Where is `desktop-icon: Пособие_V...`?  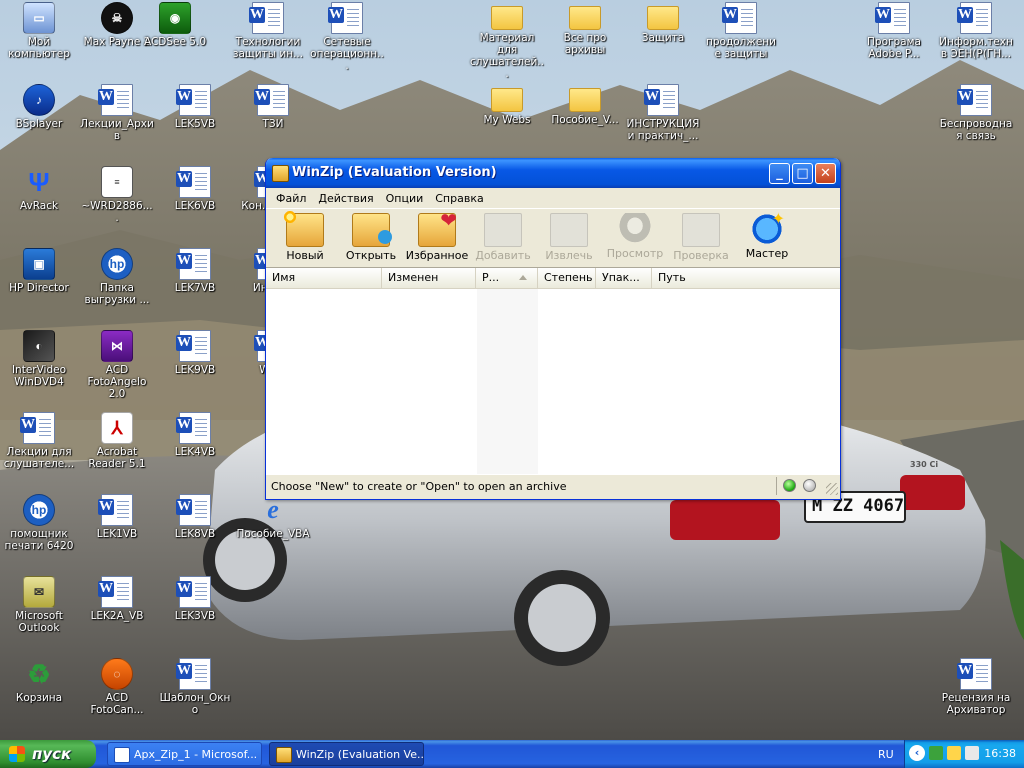
desktop-icon: Пособие_V... is located at coordinates (585, 122).